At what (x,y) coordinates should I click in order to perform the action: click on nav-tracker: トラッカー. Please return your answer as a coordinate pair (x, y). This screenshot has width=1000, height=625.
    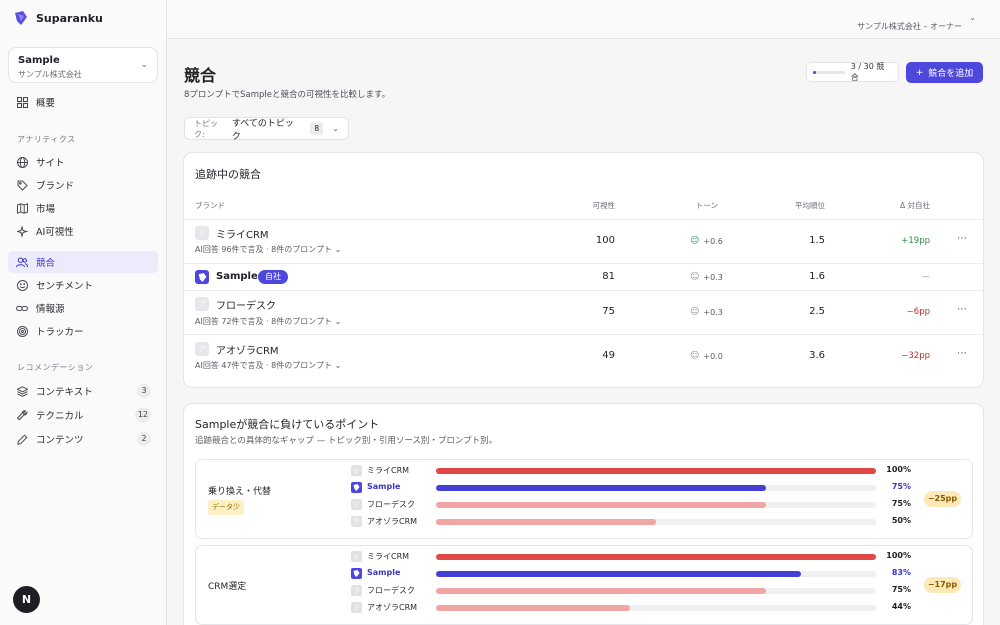
    Looking at the image, I should click on (83, 331).